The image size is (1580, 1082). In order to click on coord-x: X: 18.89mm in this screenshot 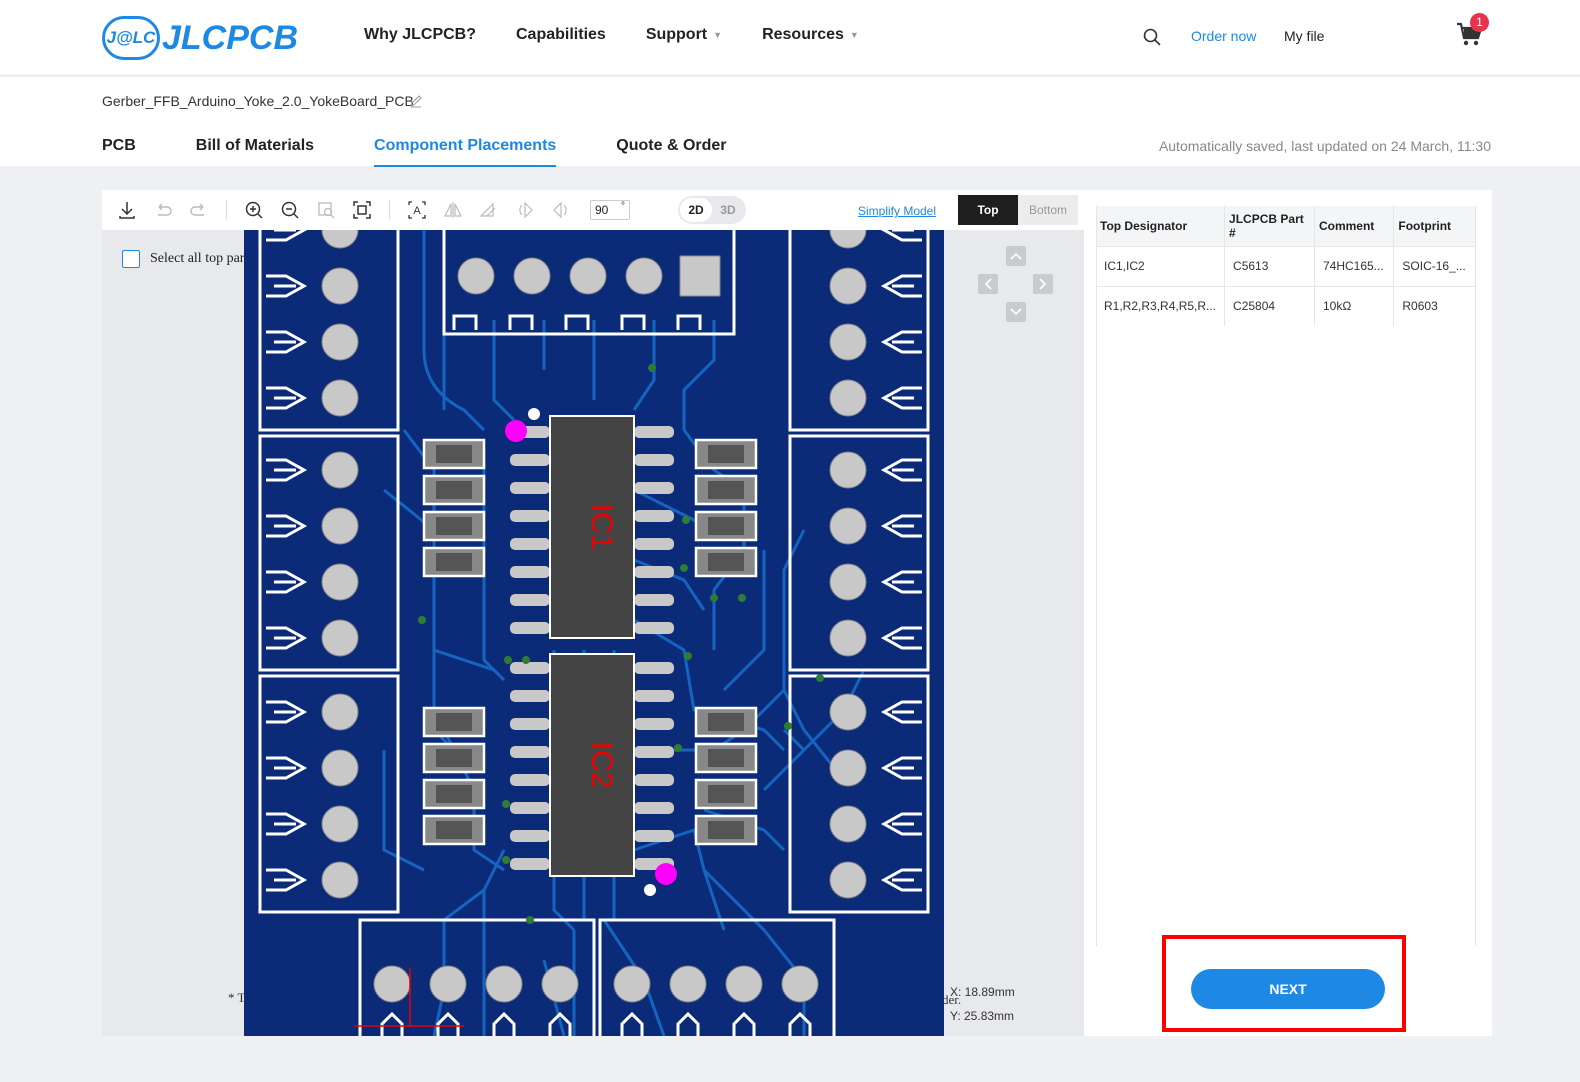, I will do `click(982, 992)`.